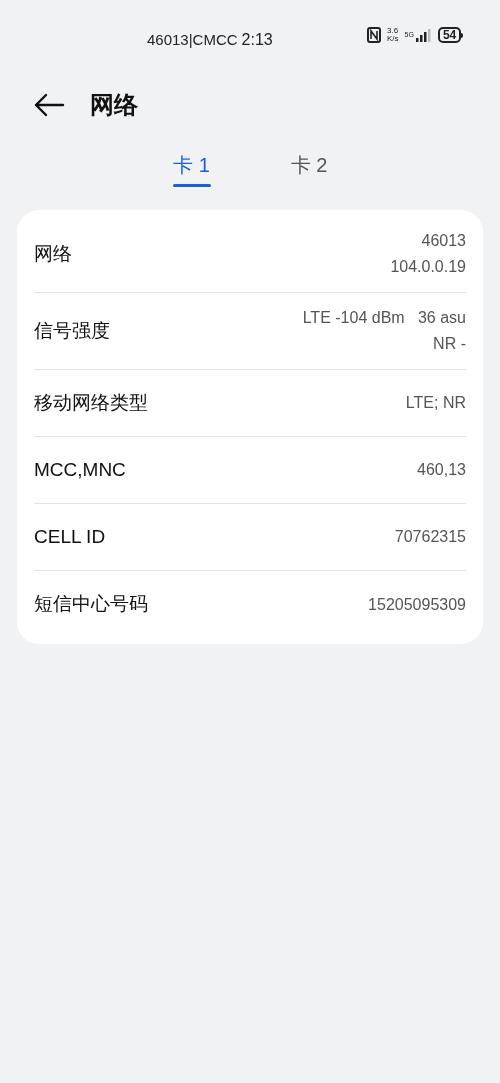  What do you see at coordinates (70, 536) in the screenshot?
I see `row-label: CELL ID` at bounding box center [70, 536].